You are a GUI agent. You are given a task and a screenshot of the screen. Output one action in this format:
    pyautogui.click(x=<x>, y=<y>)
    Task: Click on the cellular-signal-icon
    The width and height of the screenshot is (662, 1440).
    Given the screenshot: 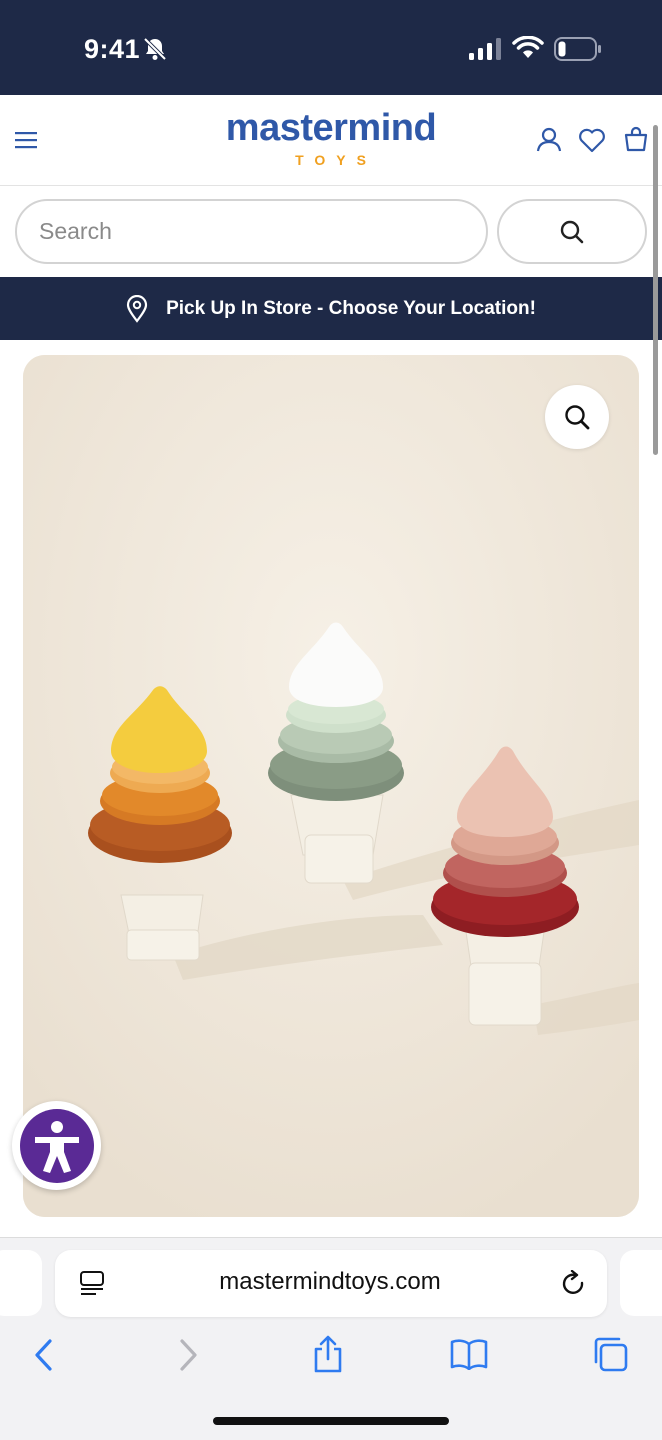 What is the action you would take?
    pyautogui.click(x=485, y=49)
    